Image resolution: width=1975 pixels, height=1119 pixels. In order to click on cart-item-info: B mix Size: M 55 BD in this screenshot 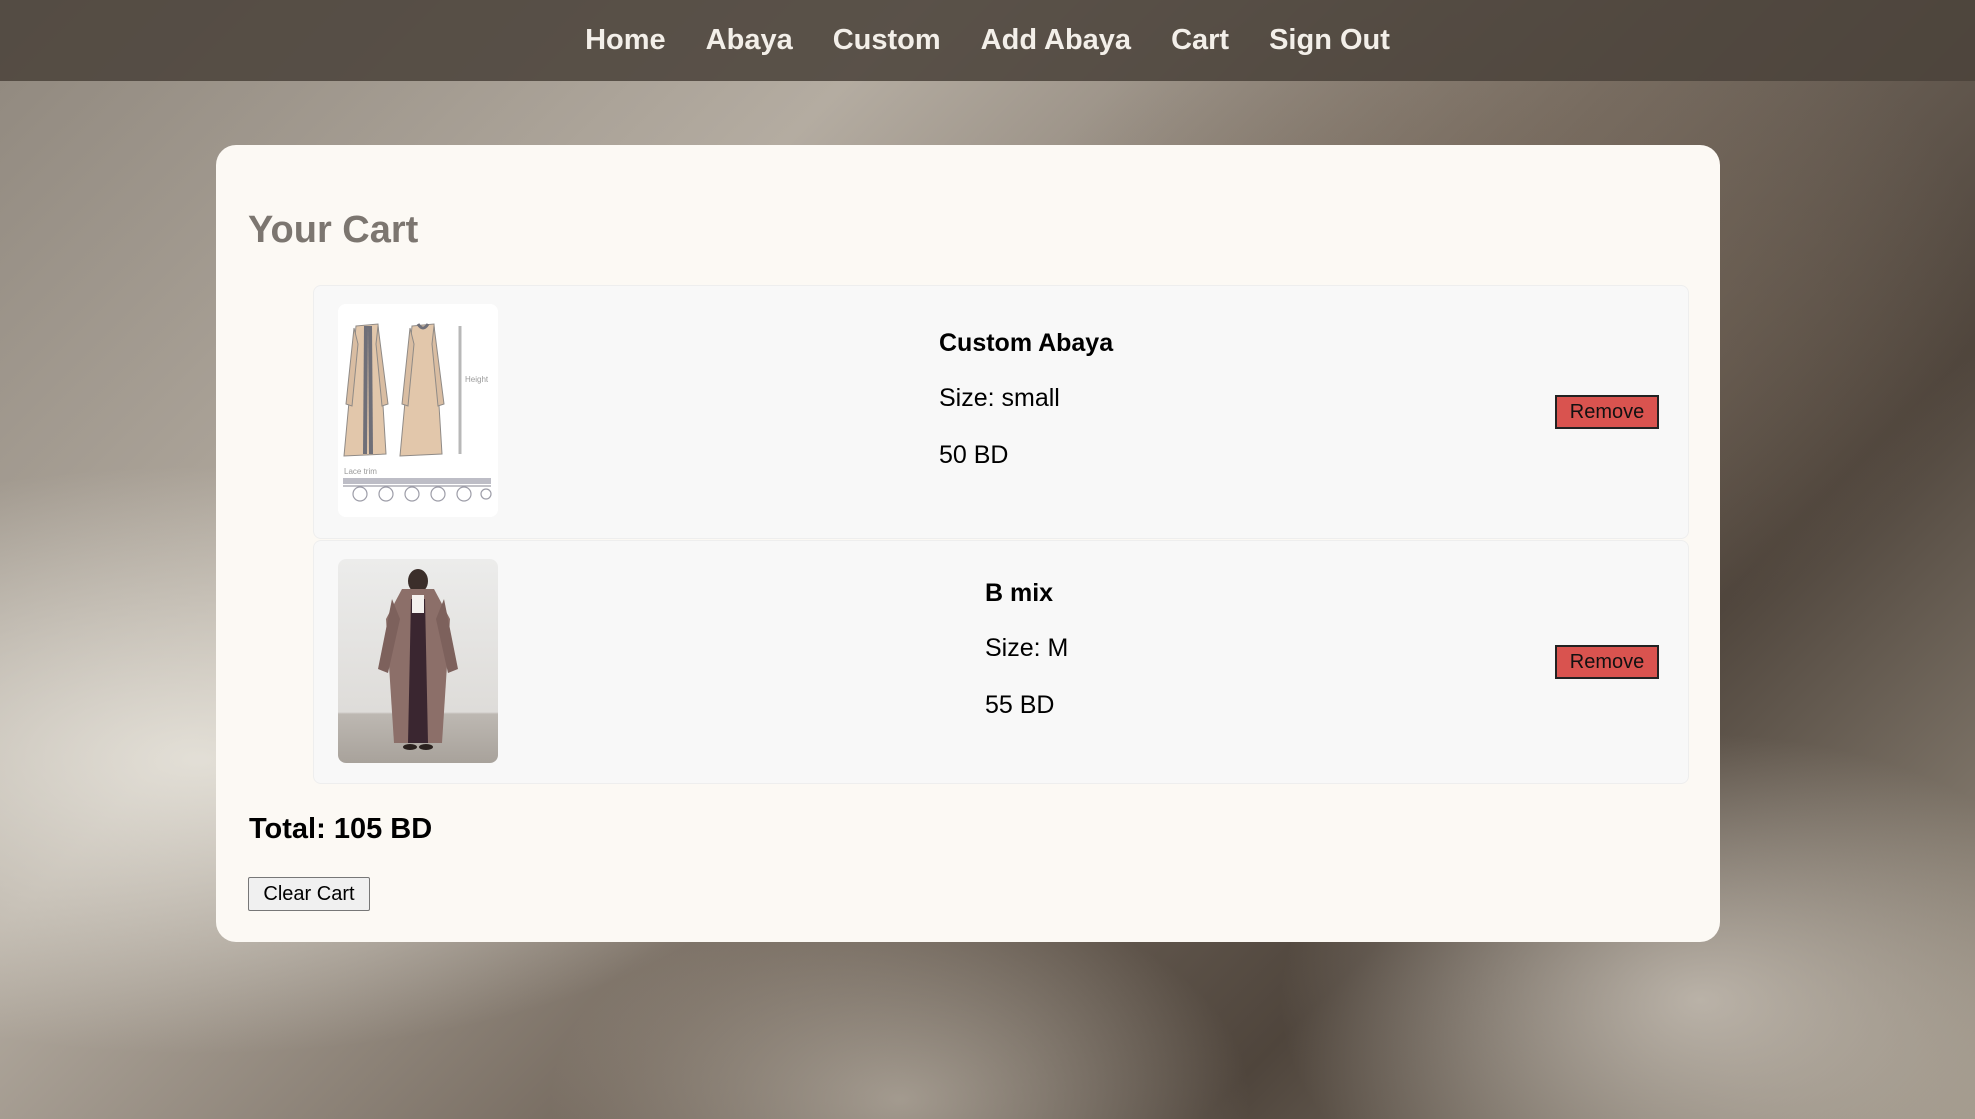, I will do `click(1026, 649)`.